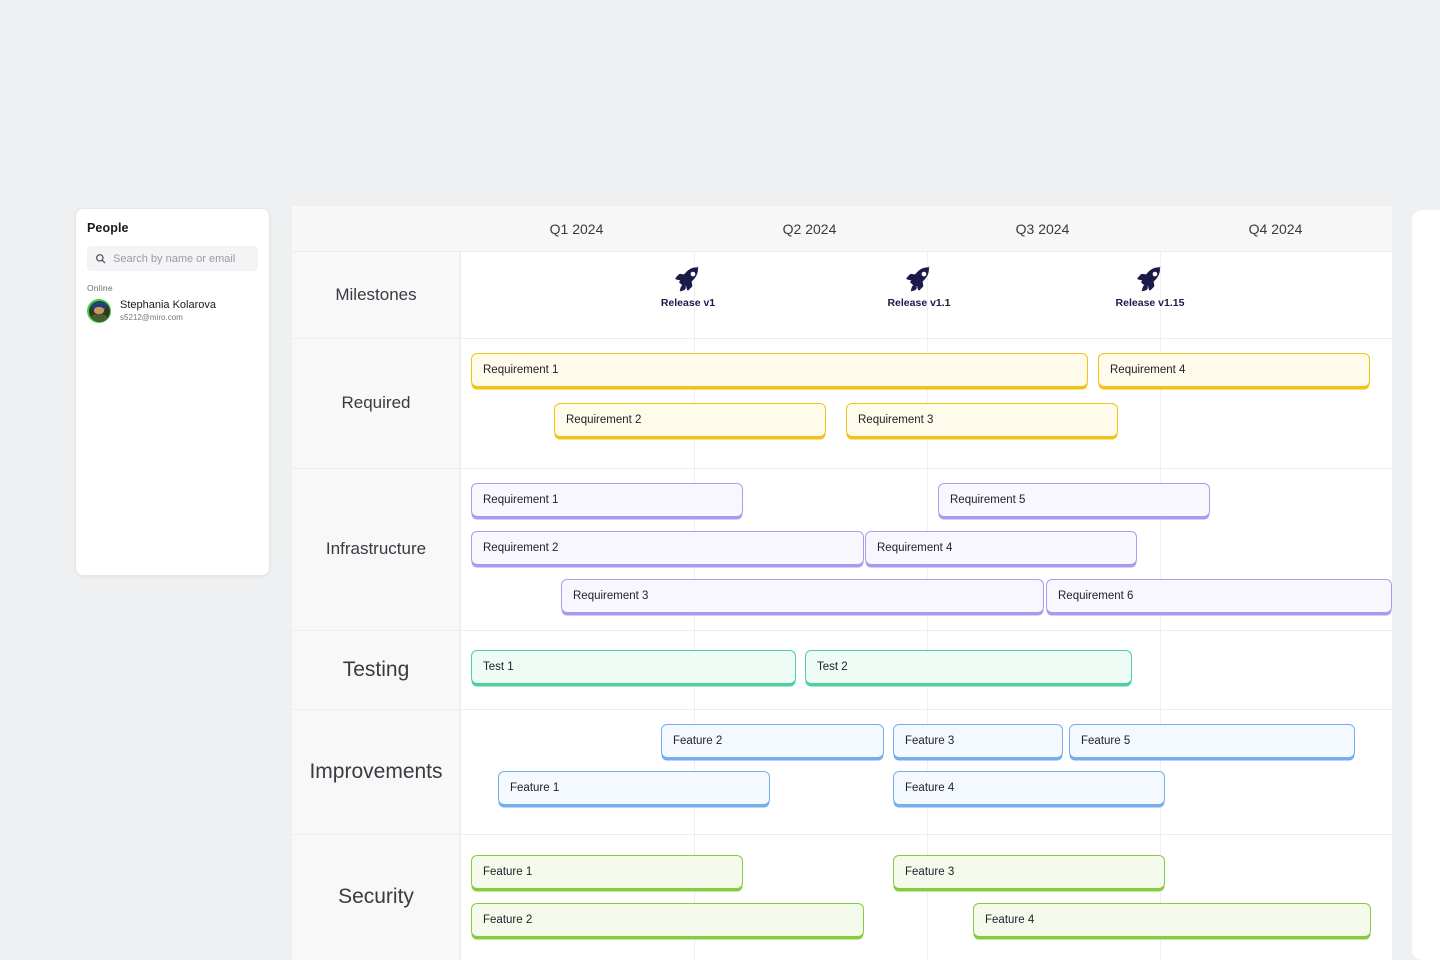 The height and width of the screenshot is (960, 1440). What do you see at coordinates (100, 288) in the screenshot?
I see `online-section-label: Online` at bounding box center [100, 288].